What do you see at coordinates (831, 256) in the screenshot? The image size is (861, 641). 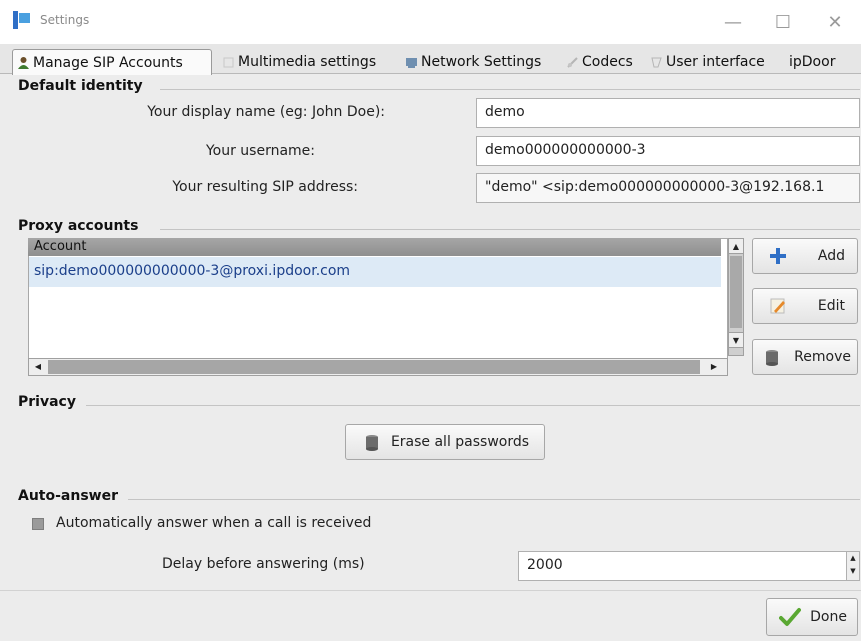 I see `add-button-label: Add` at bounding box center [831, 256].